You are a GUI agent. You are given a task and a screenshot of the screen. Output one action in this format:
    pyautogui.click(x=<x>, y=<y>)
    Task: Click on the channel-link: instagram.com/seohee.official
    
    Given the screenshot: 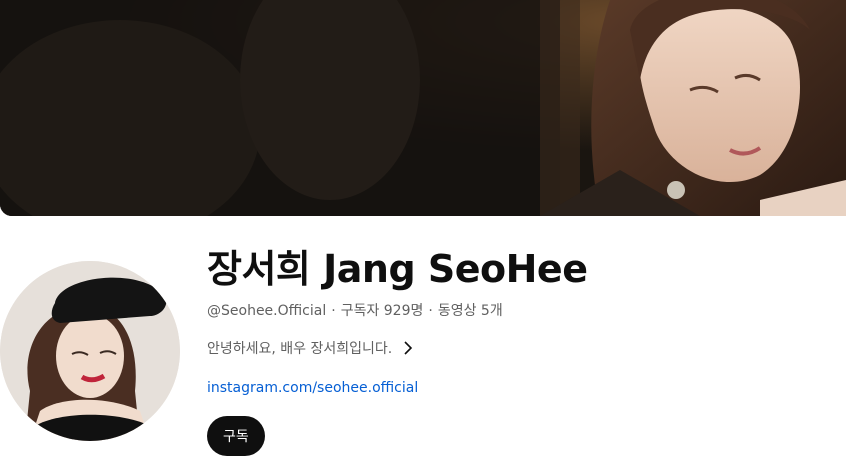 What is the action you would take?
    pyautogui.click(x=312, y=388)
    